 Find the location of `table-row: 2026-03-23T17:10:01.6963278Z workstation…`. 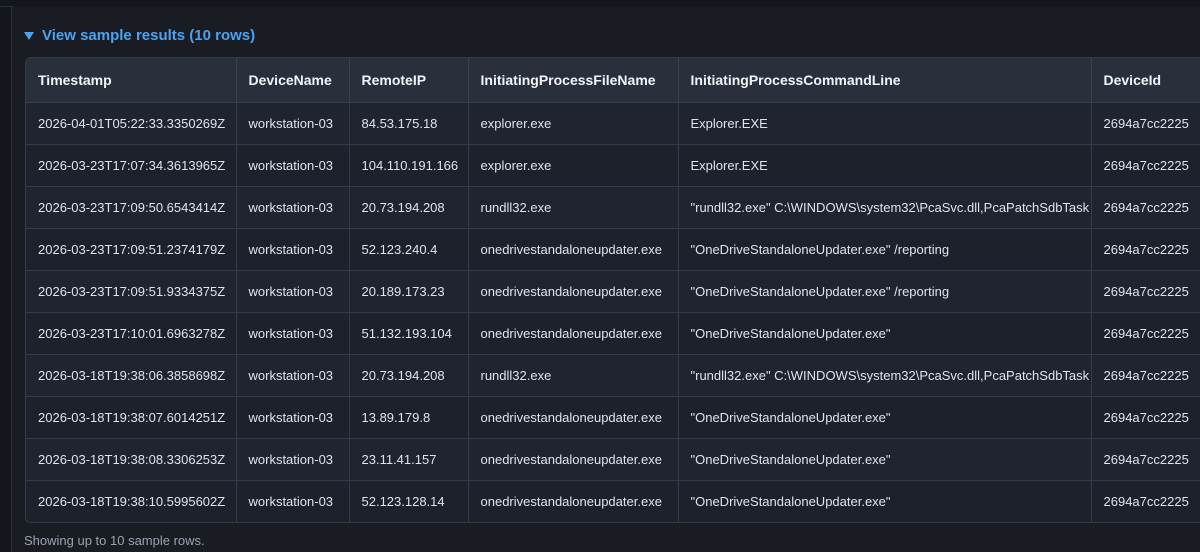

table-row: 2026-03-23T17:10:01.6963278Z workstation… is located at coordinates (613, 333).